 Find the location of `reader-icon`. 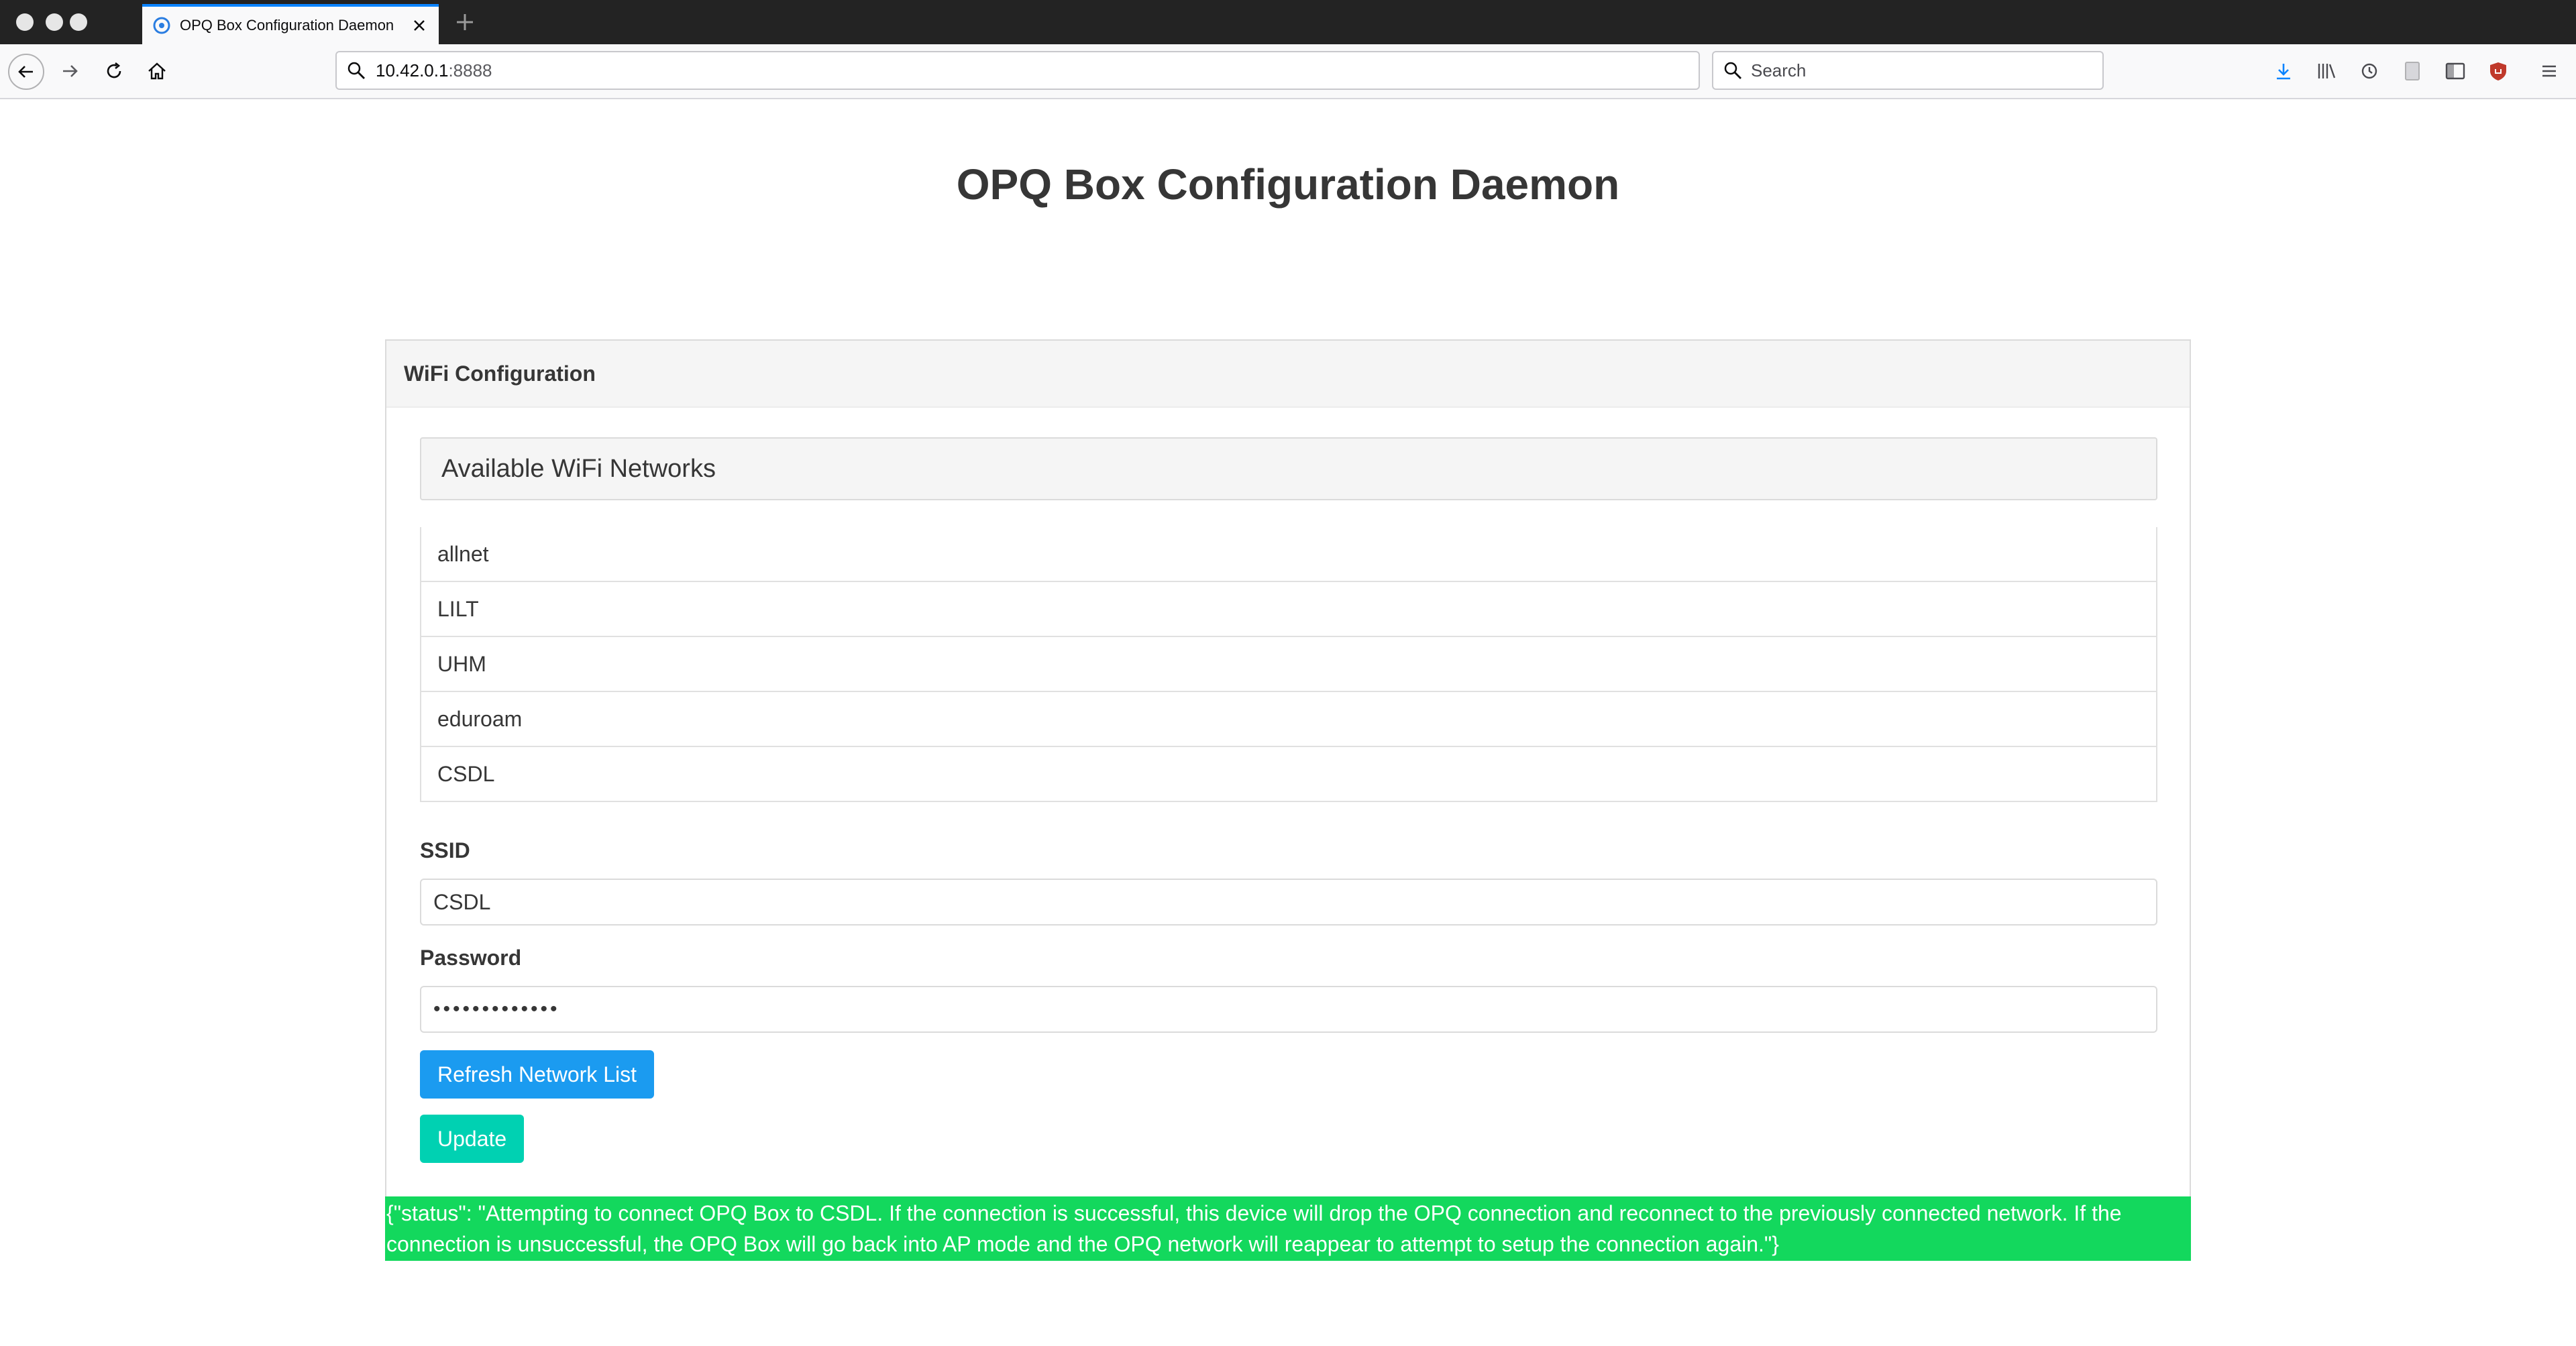

reader-icon is located at coordinates (2412, 71).